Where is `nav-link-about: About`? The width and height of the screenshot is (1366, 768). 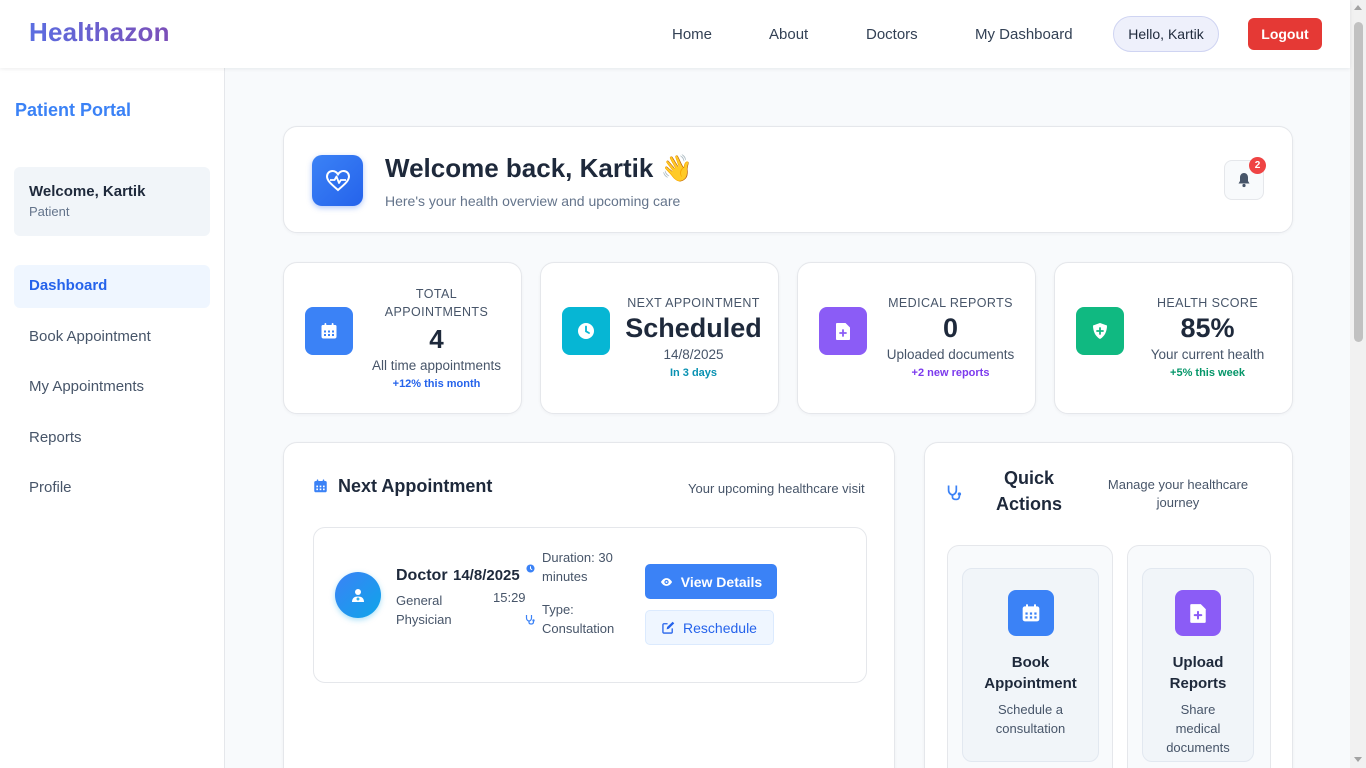
nav-link-about: About is located at coordinates (788, 34).